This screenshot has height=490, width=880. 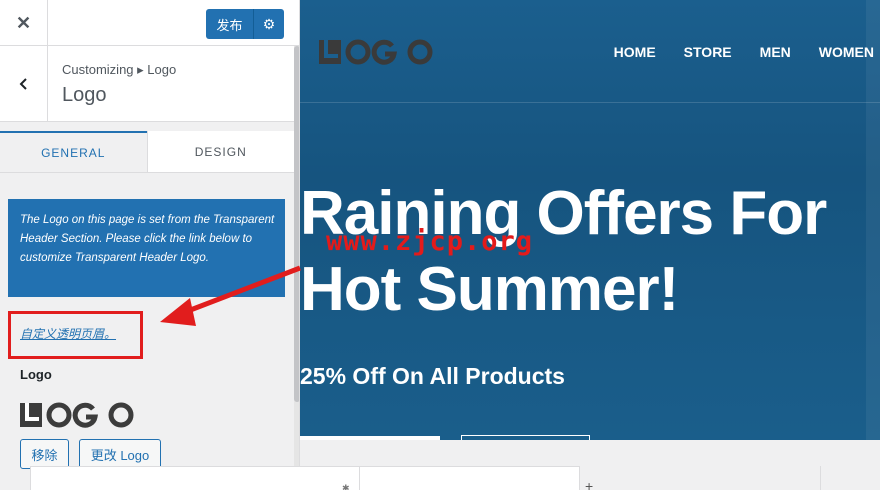 I want to click on publish-group: 发布 ⚙, so click(x=245, y=24).